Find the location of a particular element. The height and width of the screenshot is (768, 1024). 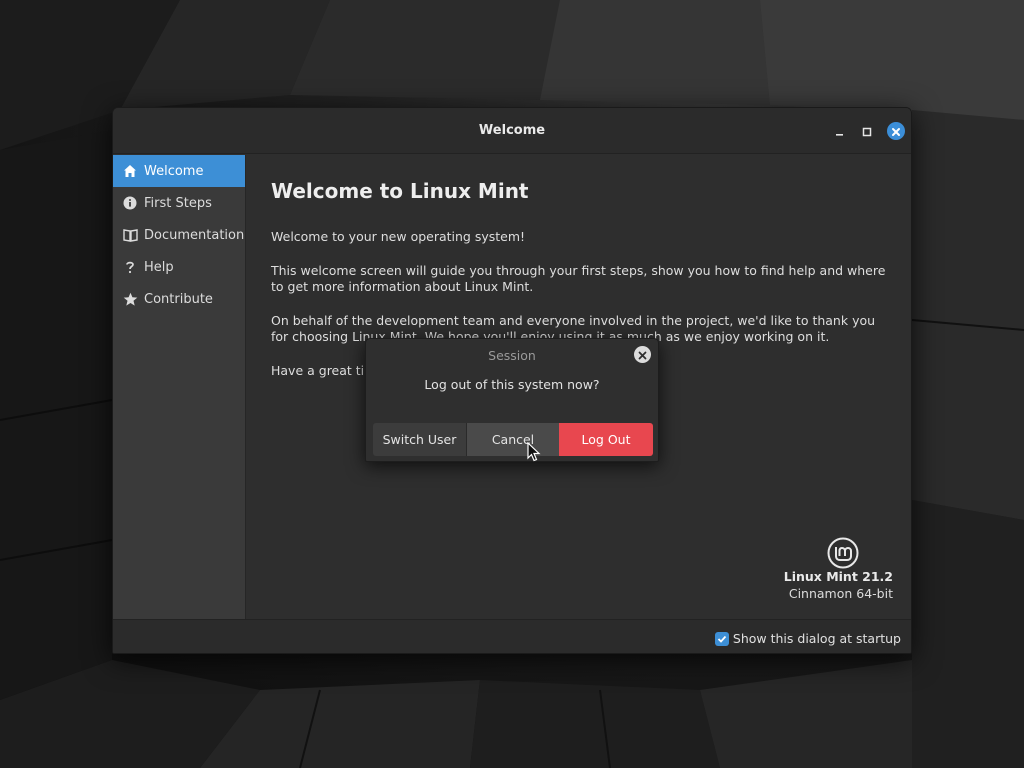

sidebar-item-label: First Steps is located at coordinates (178, 203).